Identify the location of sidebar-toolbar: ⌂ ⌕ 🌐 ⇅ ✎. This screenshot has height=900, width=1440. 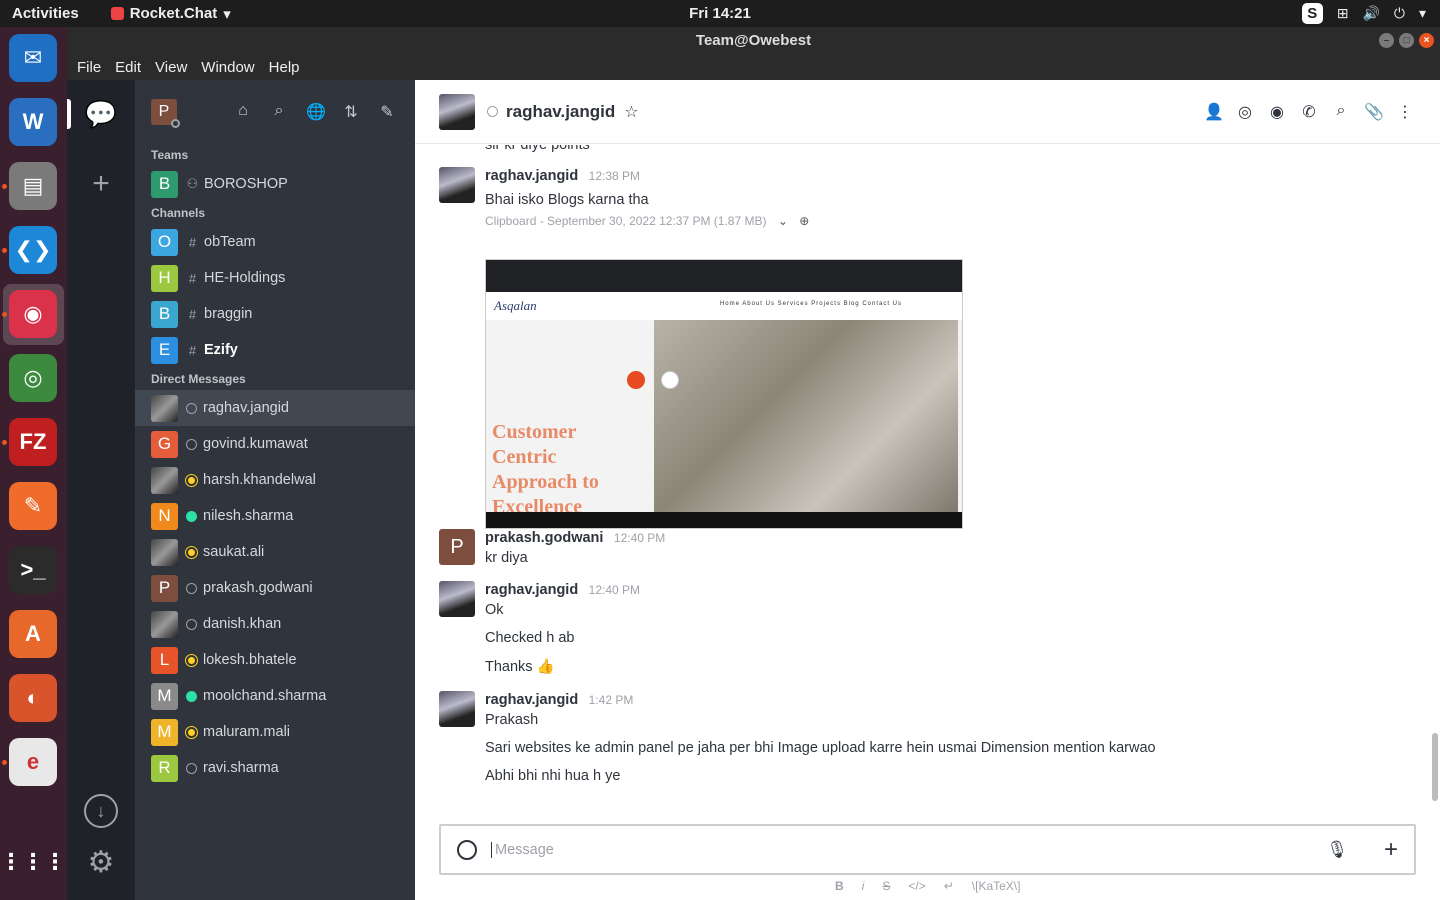
(315, 112).